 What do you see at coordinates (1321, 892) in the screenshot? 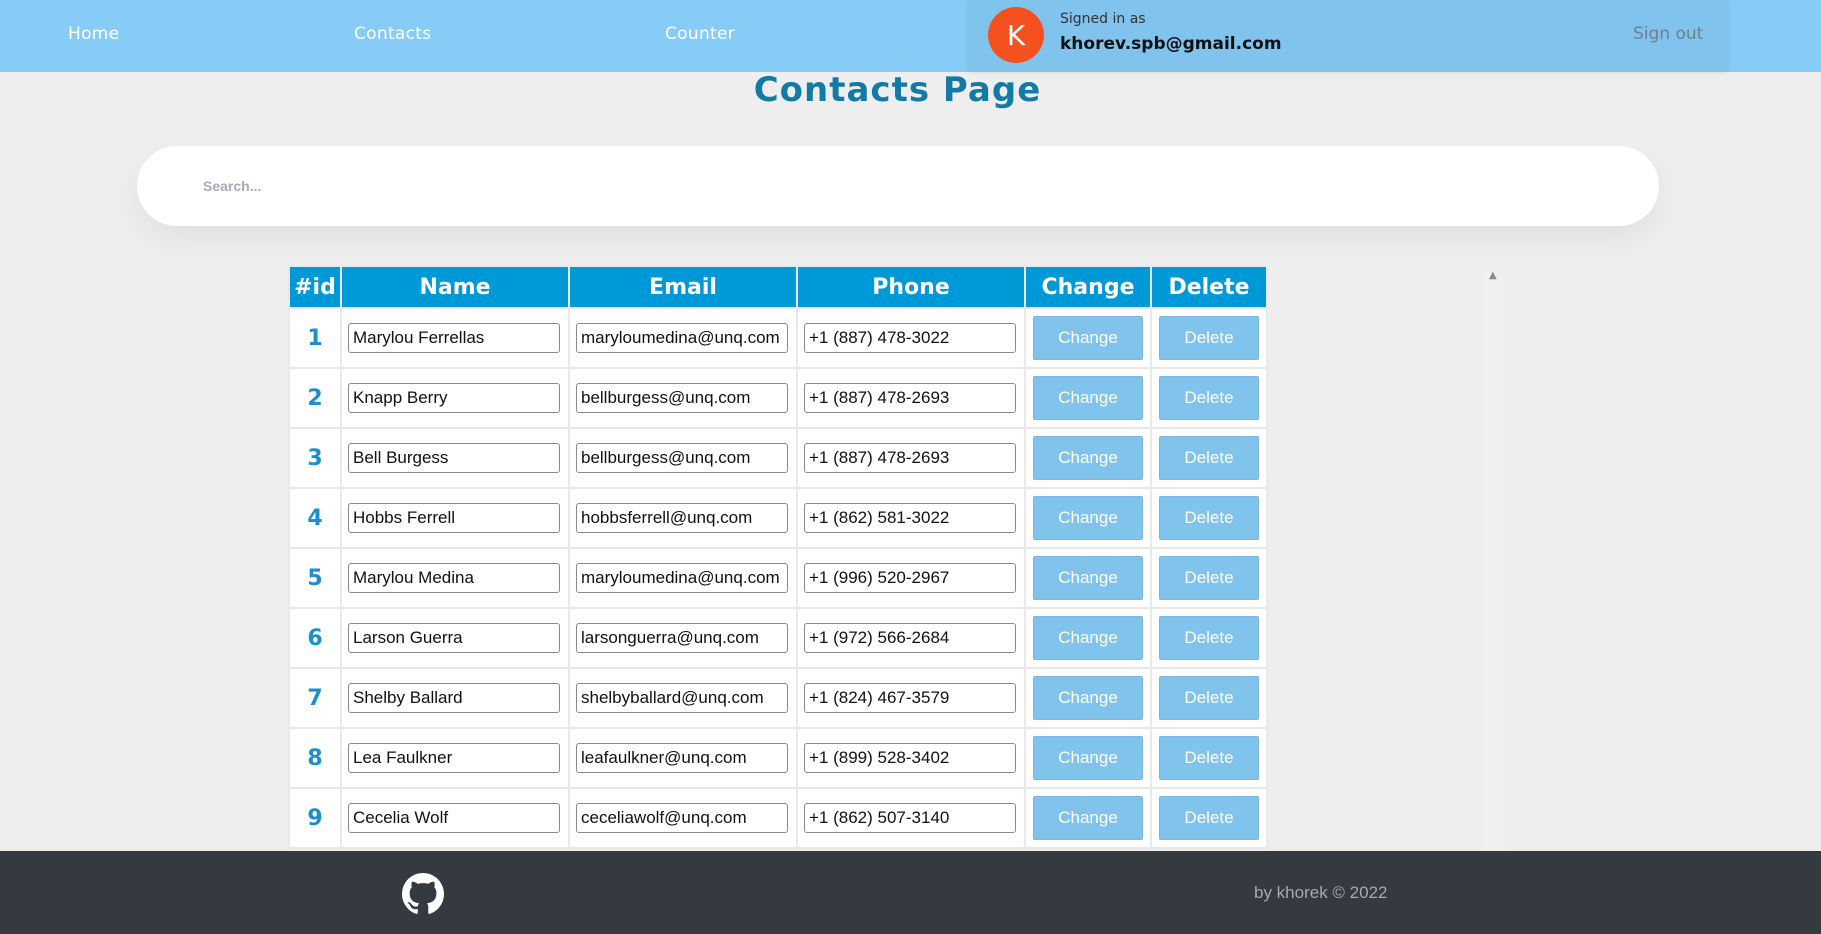
I see `footer-credit: by khorek © 2022` at bounding box center [1321, 892].